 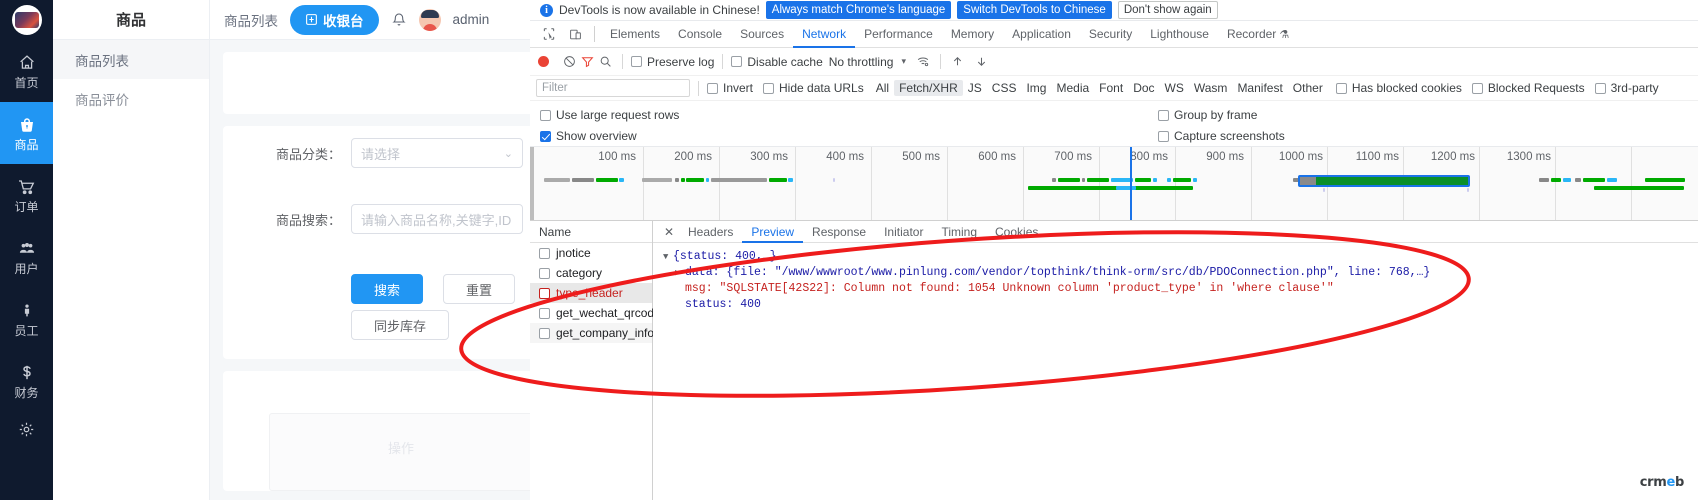 What do you see at coordinates (613, 88) in the screenshot?
I see `filter-input: Filter` at bounding box center [613, 88].